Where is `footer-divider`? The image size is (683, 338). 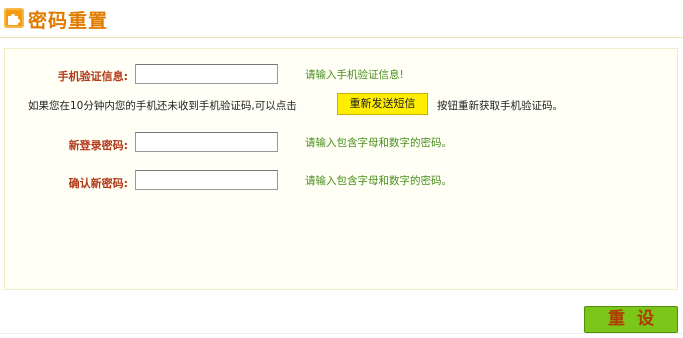
footer-divider is located at coordinates (341, 333).